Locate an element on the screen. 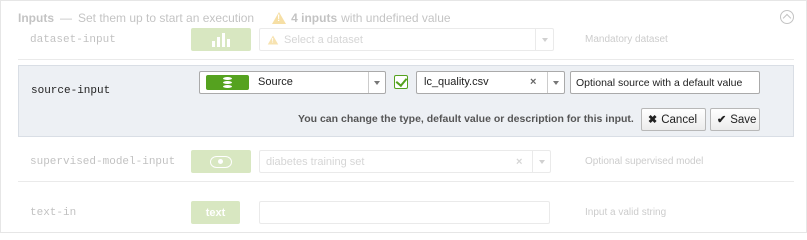 The width and height of the screenshot is (807, 240). save-button: ✔ Save is located at coordinates (735, 119).